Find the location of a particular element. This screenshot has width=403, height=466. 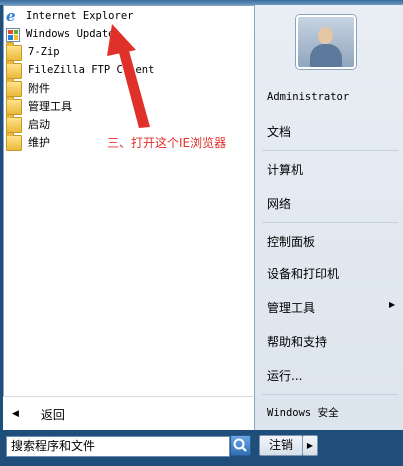

submenu-arrow-icon: ▶ is located at coordinates (392, 304).